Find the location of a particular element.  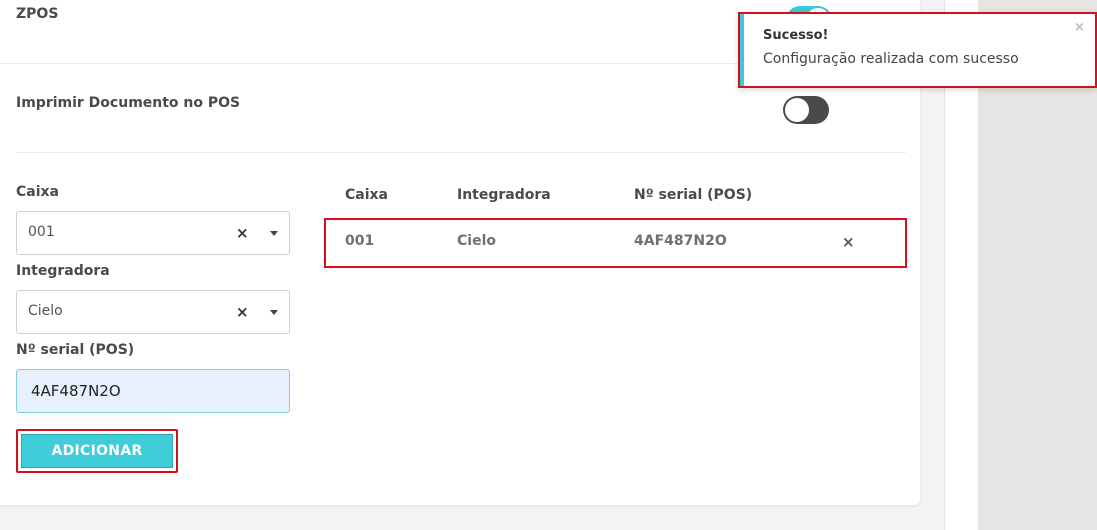

imprimir-toggle is located at coordinates (806, 110).